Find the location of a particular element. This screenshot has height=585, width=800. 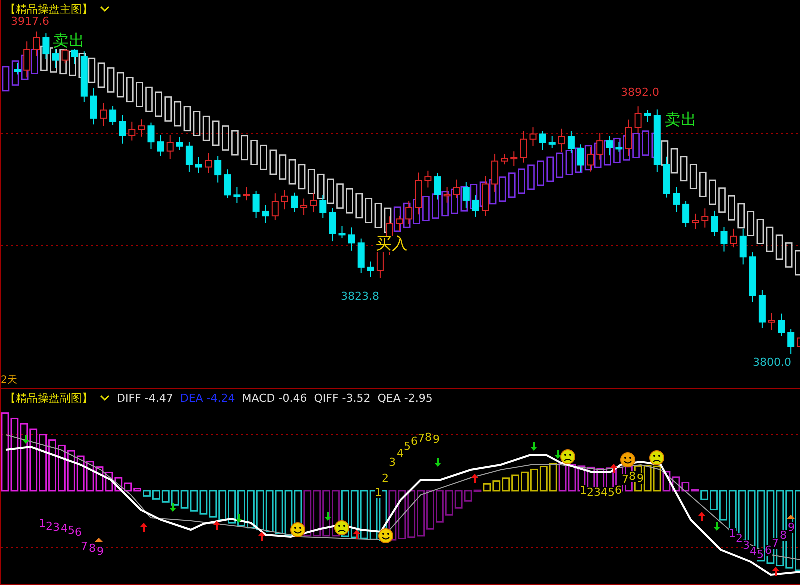

price-label: 3823.8 is located at coordinates (360, 296).